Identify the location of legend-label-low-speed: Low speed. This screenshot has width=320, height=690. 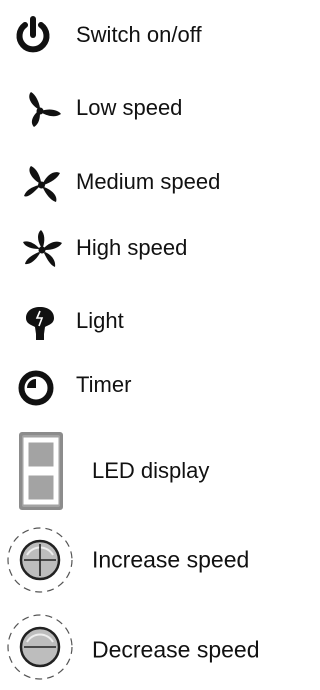
(129, 107).